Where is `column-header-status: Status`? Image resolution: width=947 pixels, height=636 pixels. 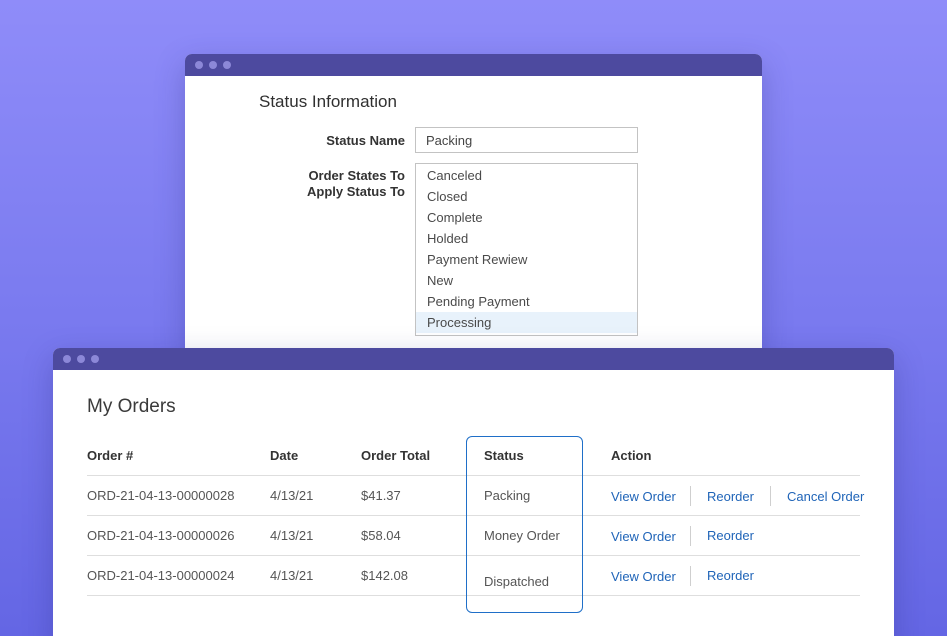 column-header-status: Status is located at coordinates (504, 455).